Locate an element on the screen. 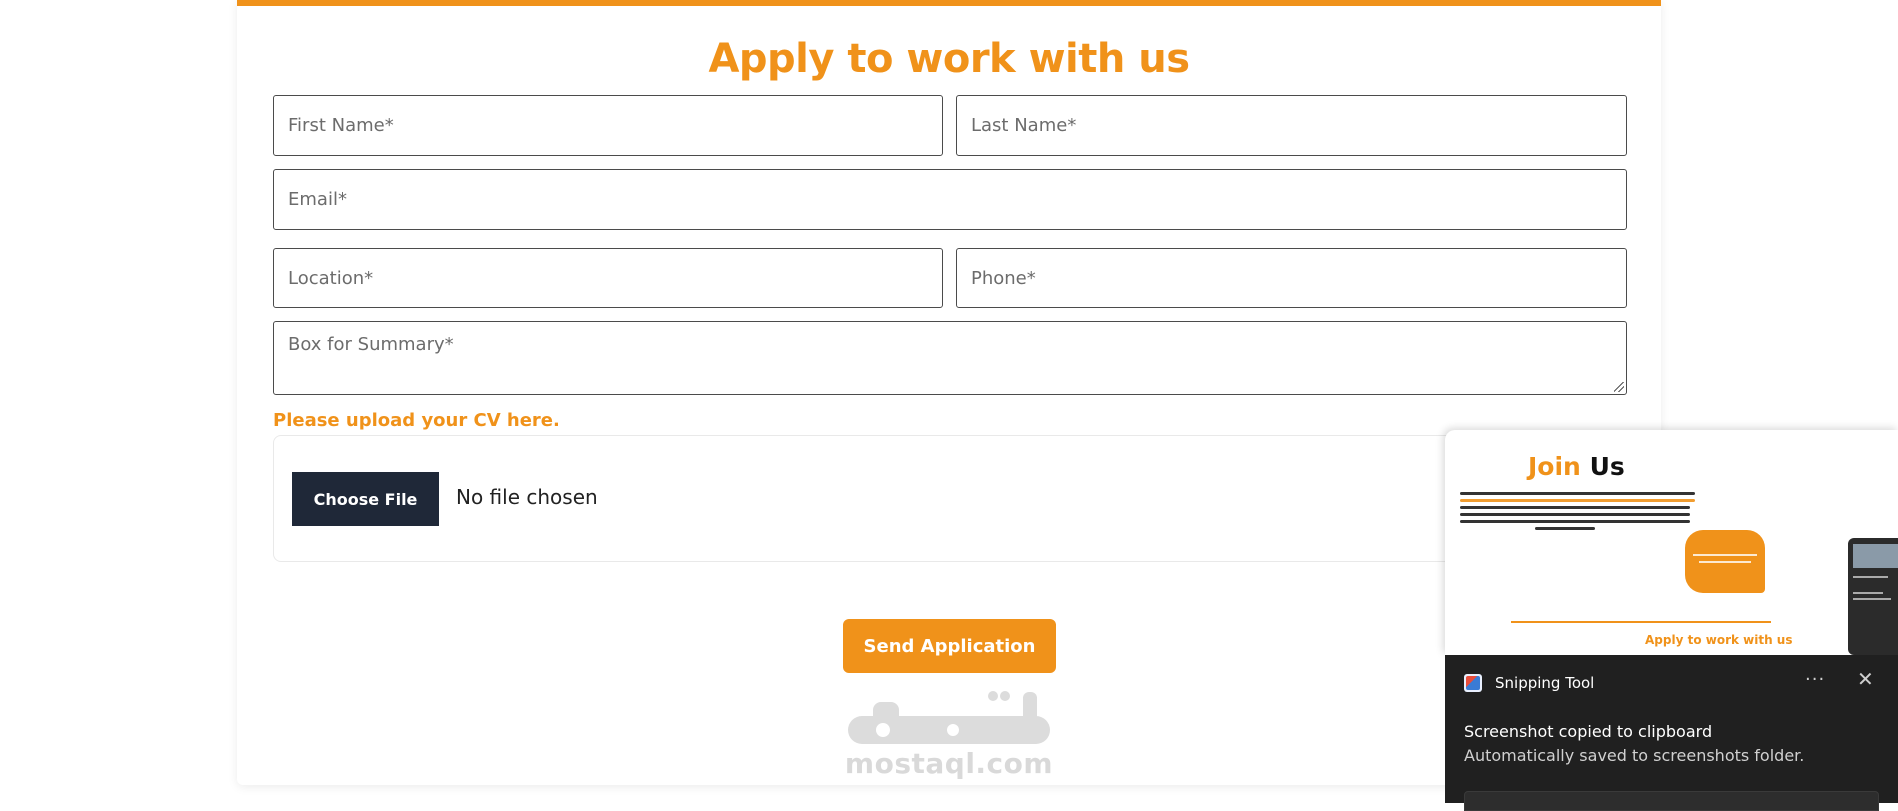  preview-orange-card is located at coordinates (1725, 561).